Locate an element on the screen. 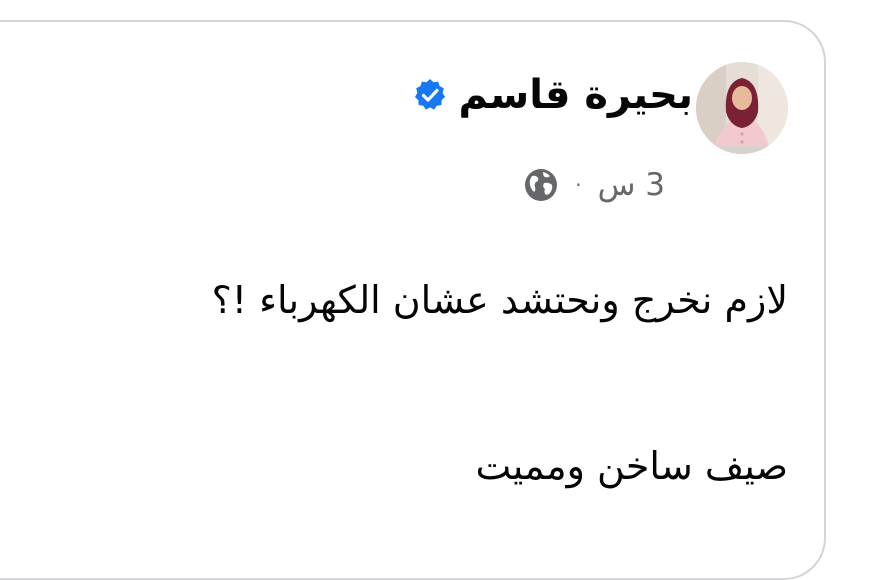  post-meta: 3 س · is located at coordinates (594, 185).